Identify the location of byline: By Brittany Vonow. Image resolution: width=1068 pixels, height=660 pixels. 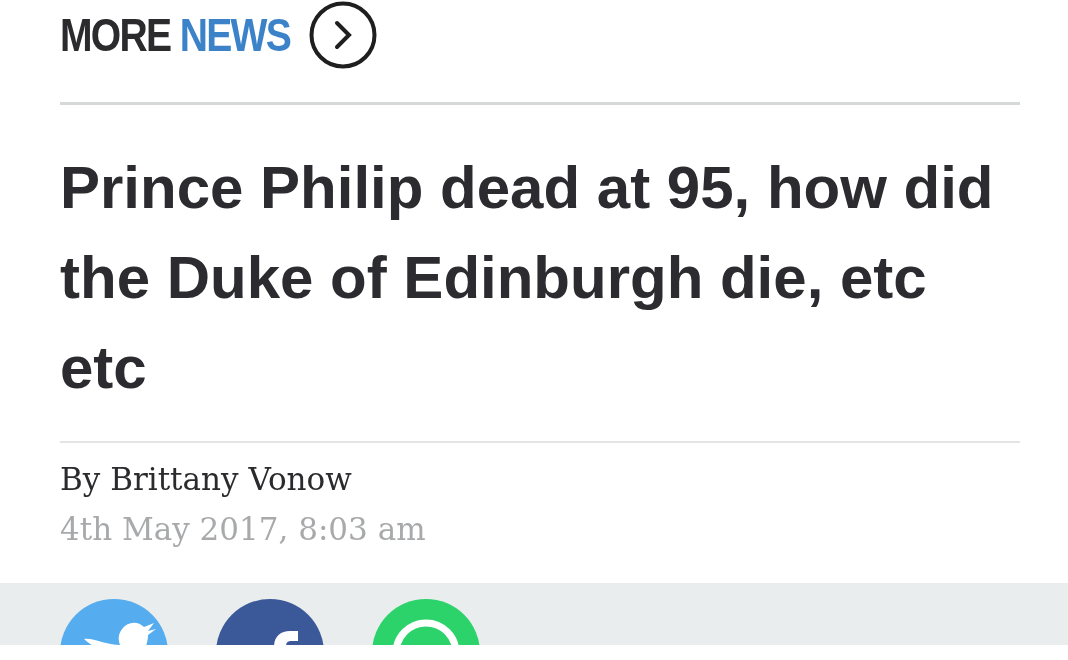
(206, 479).